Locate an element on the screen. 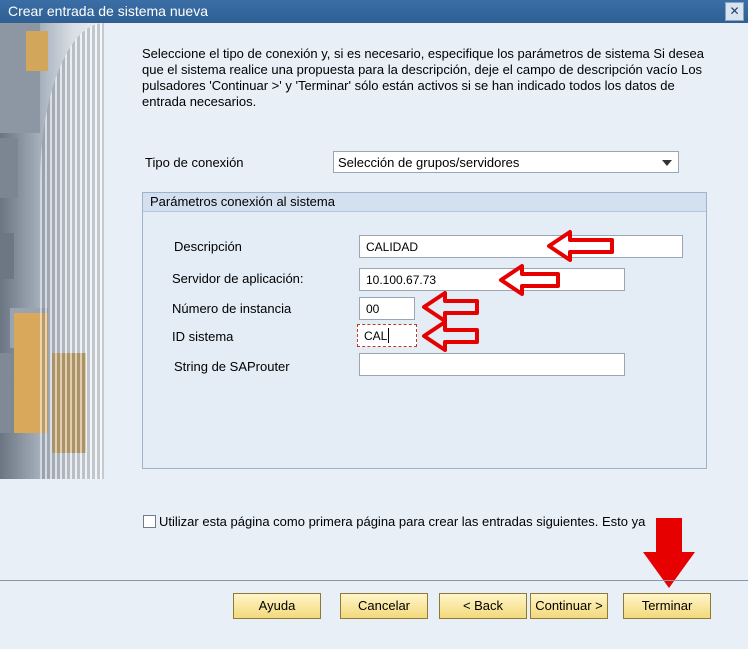 The width and height of the screenshot is (748, 649). instance-number-value: 00 is located at coordinates (373, 309).